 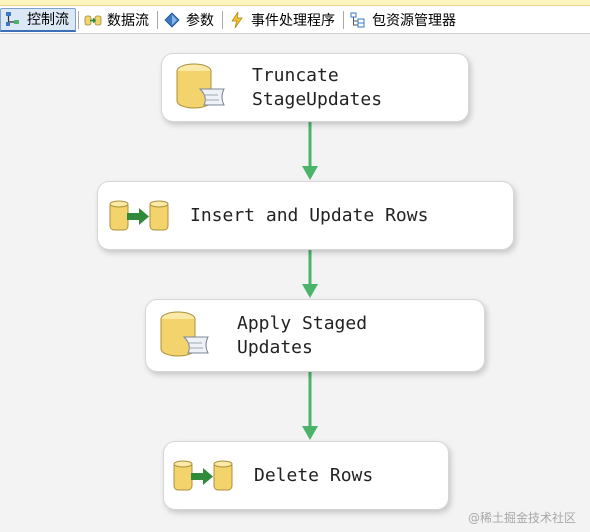 What do you see at coordinates (172, 19) in the screenshot?
I see `parameters-icon` at bounding box center [172, 19].